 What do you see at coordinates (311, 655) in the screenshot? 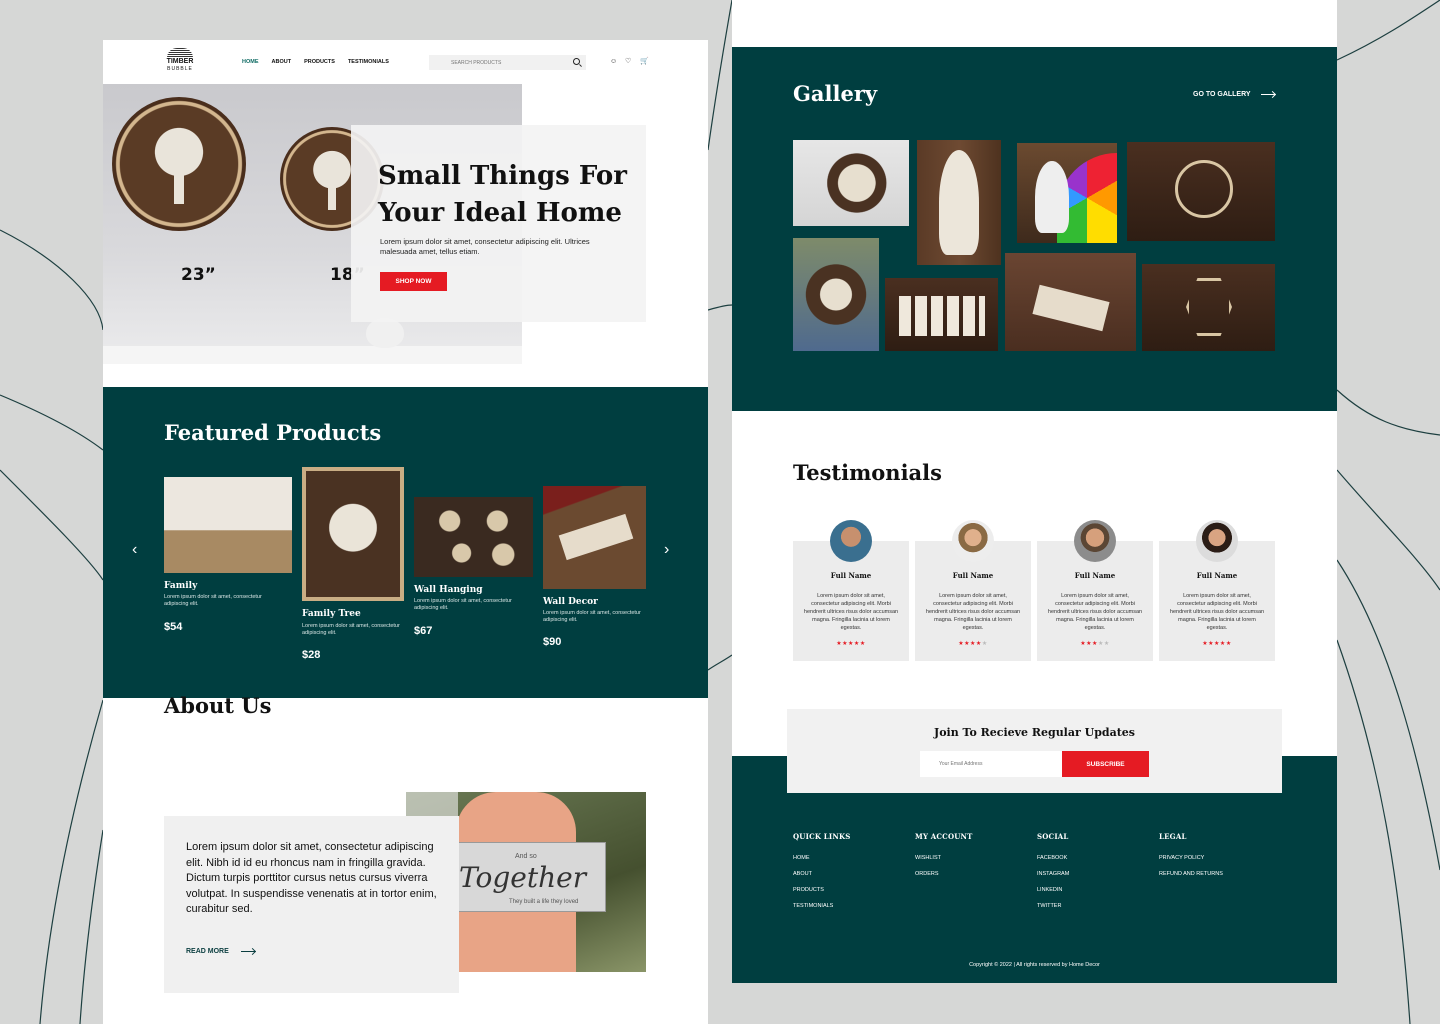
I see `product-price: $28` at bounding box center [311, 655].